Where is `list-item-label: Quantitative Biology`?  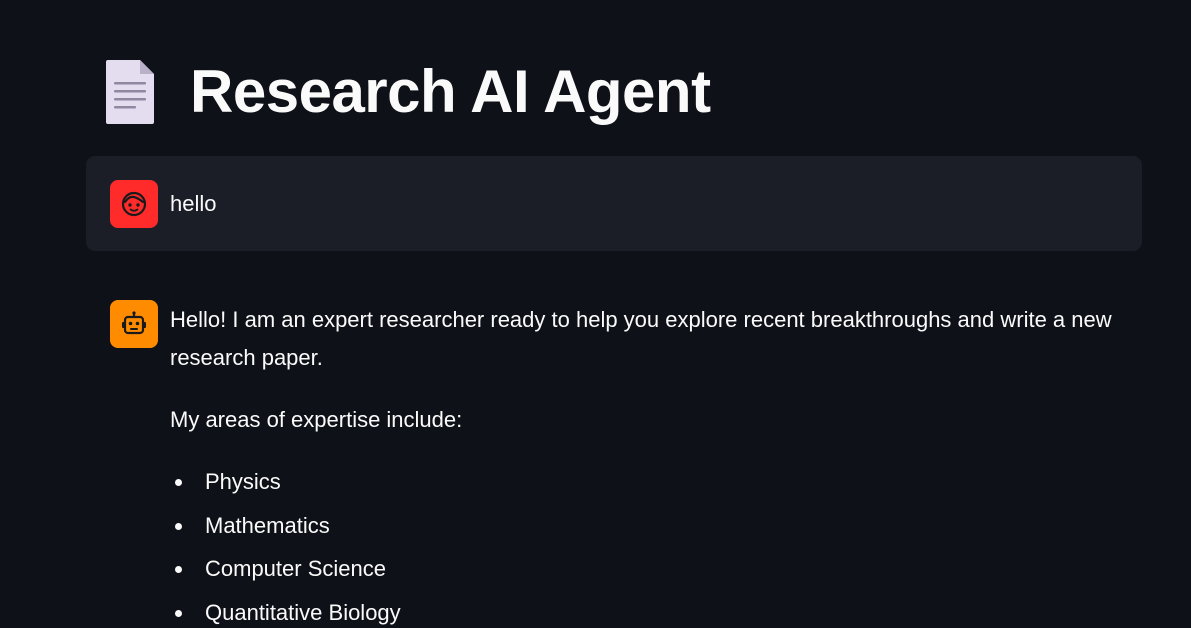
list-item-label: Quantitative Biology is located at coordinates (303, 612).